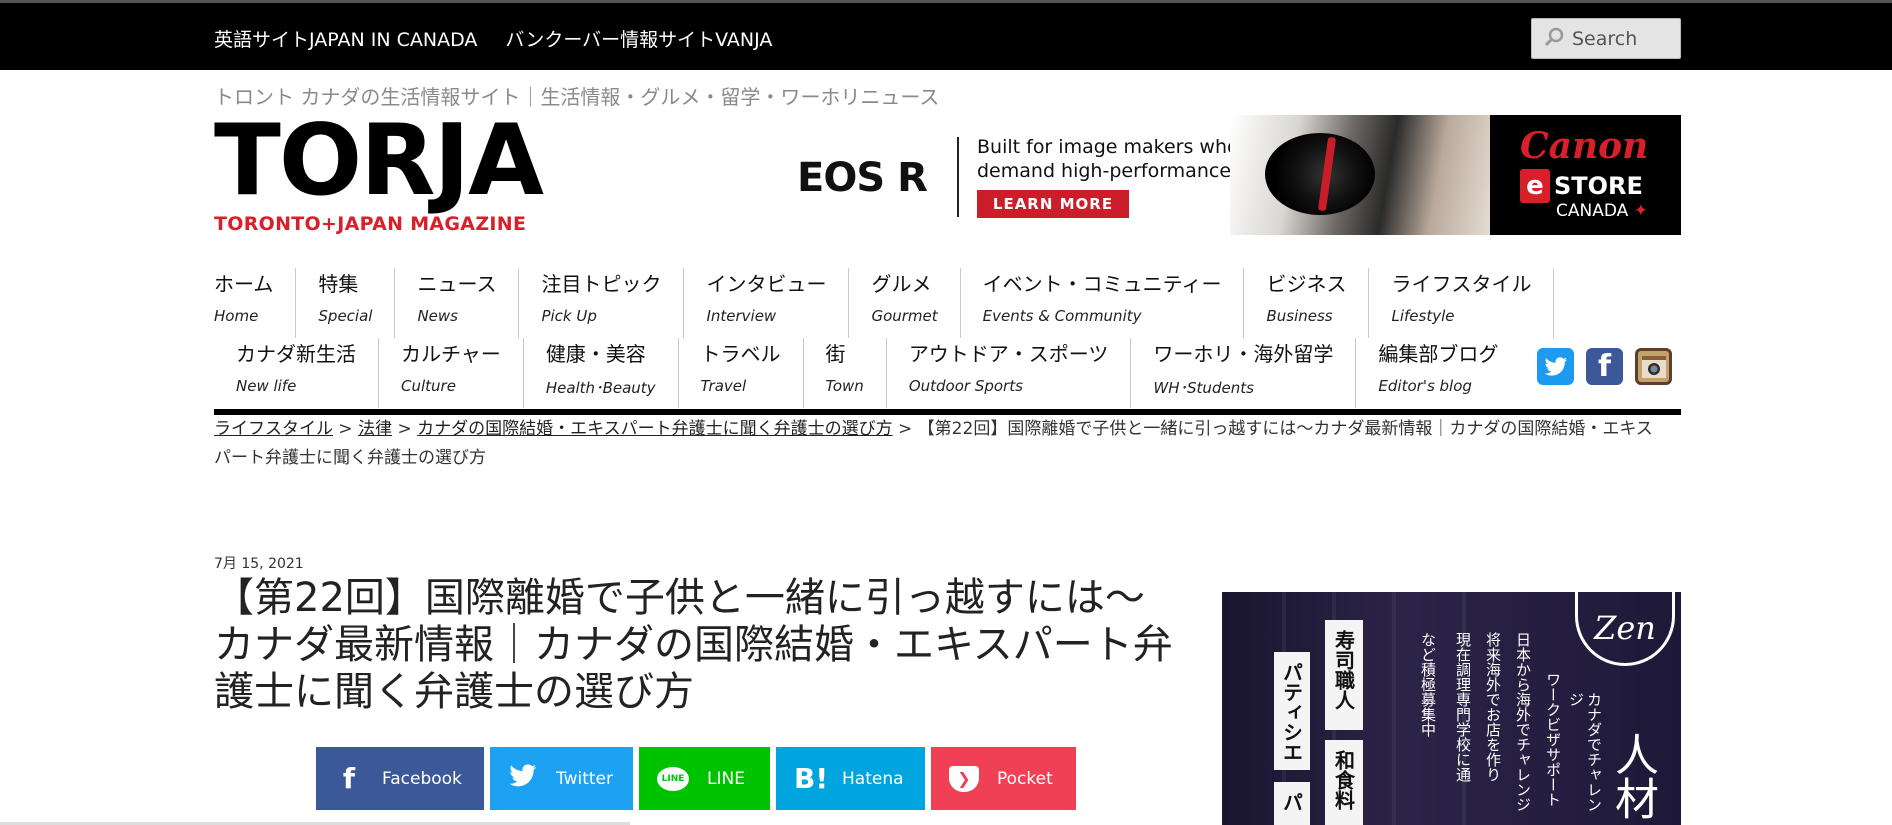 Image resolution: width=1892 pixels, height=825 pixels. What do you see at coordinates (1584, 146) in the screenshot?
I see `canon-logo: Canon` at bounding box center [1584, 146].